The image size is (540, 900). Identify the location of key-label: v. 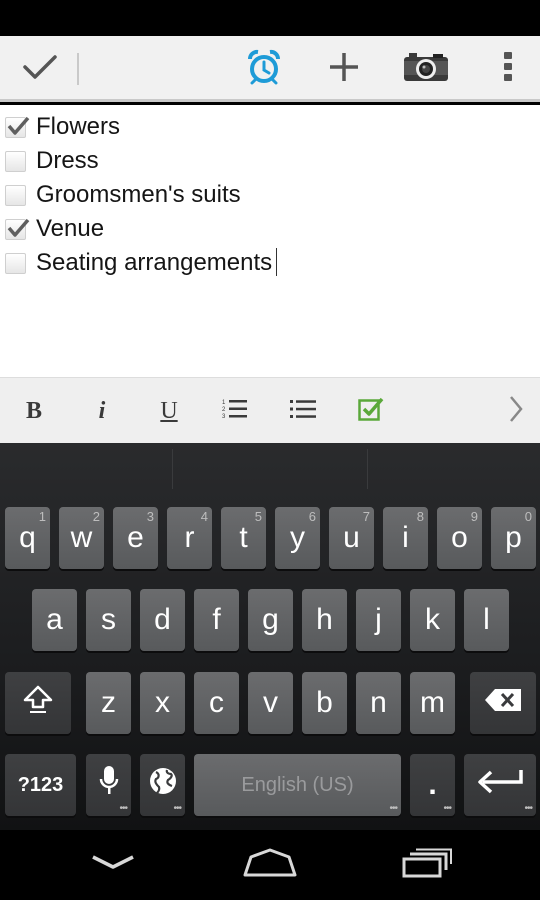
(270, 702).